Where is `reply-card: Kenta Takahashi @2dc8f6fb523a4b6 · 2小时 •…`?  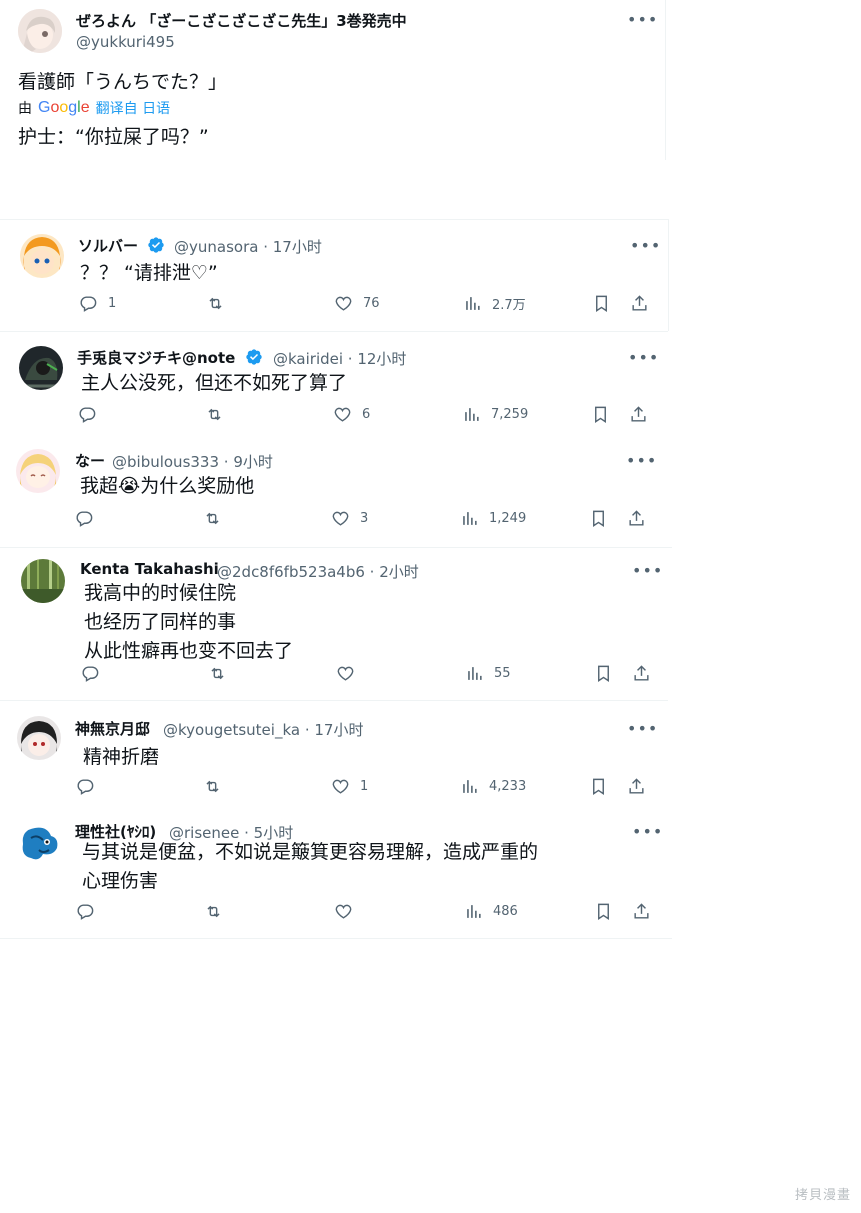
reply-card: Kenta Takahashi @2dc8f6fb523a4b6 · 2小时 •… is located at coordinates (336, 623).